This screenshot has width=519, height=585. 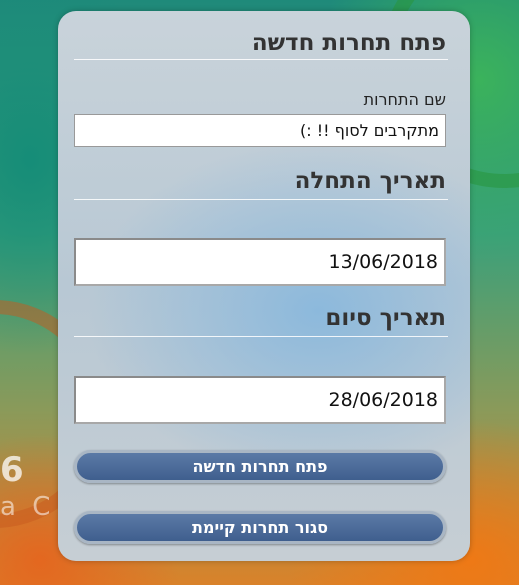 What do you see at coordinates (370, 181) in the screenshot?
I see `start-date-heading: תאריך התחלה` at bounding box center [370, 181].